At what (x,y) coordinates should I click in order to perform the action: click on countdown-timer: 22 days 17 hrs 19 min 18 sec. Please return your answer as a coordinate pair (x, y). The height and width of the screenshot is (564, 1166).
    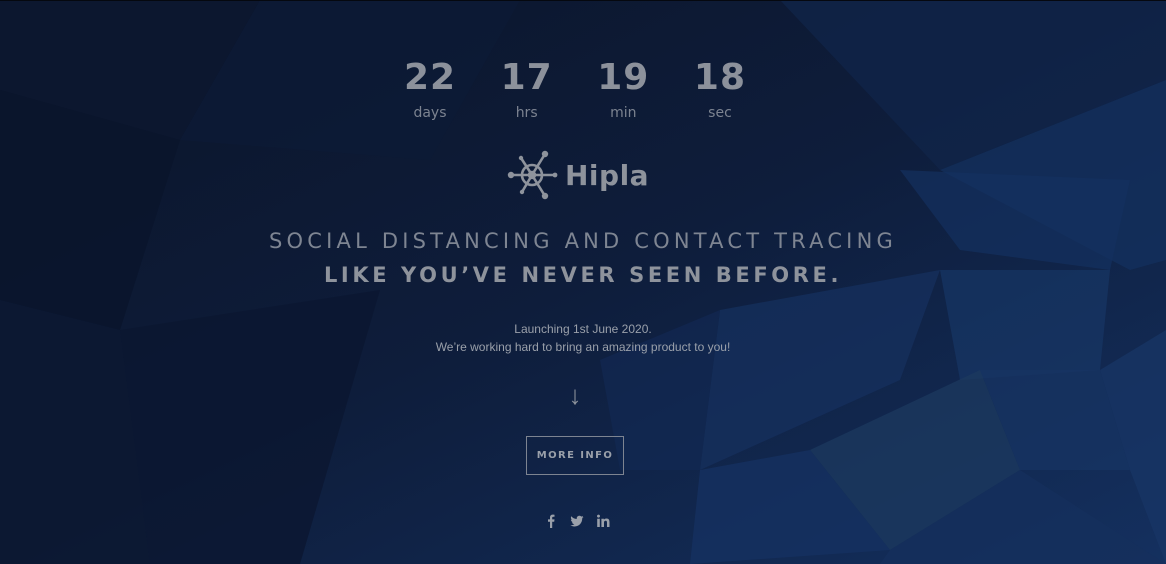
    Looking at the image, I should click on (575, 89).